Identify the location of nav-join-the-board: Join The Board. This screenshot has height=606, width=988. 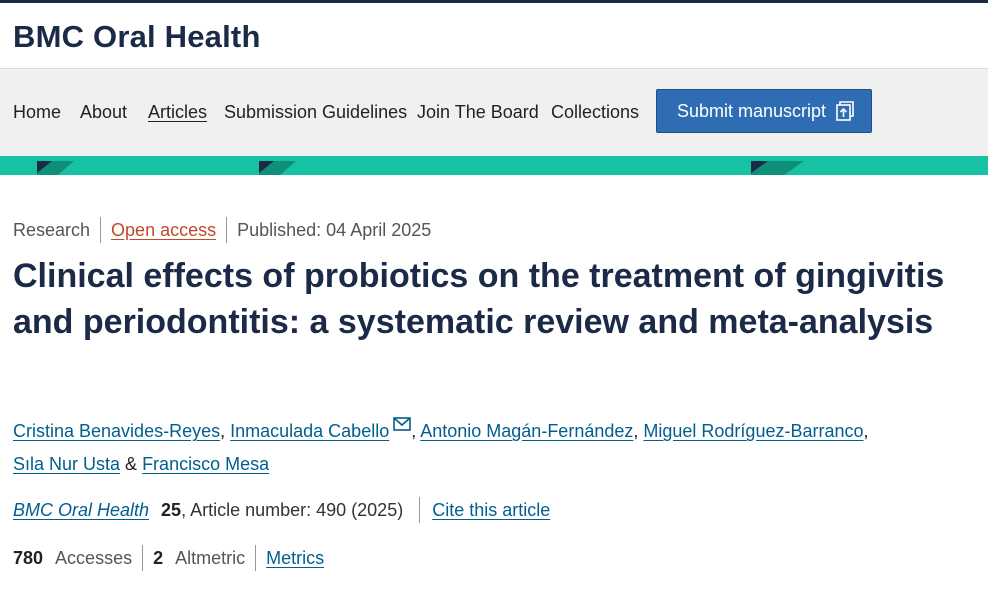
(478, 112).